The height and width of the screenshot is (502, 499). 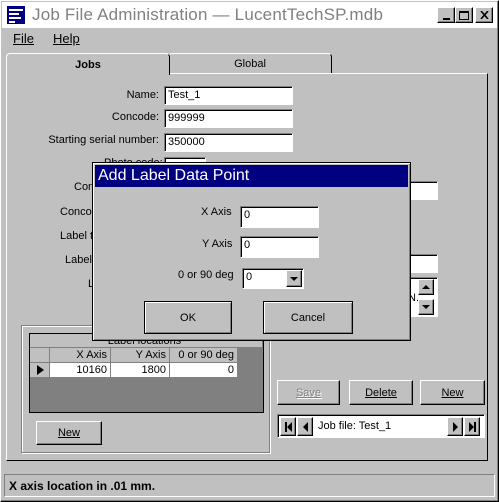 I want to click on maximize-icon, so click(x=464, y=15).